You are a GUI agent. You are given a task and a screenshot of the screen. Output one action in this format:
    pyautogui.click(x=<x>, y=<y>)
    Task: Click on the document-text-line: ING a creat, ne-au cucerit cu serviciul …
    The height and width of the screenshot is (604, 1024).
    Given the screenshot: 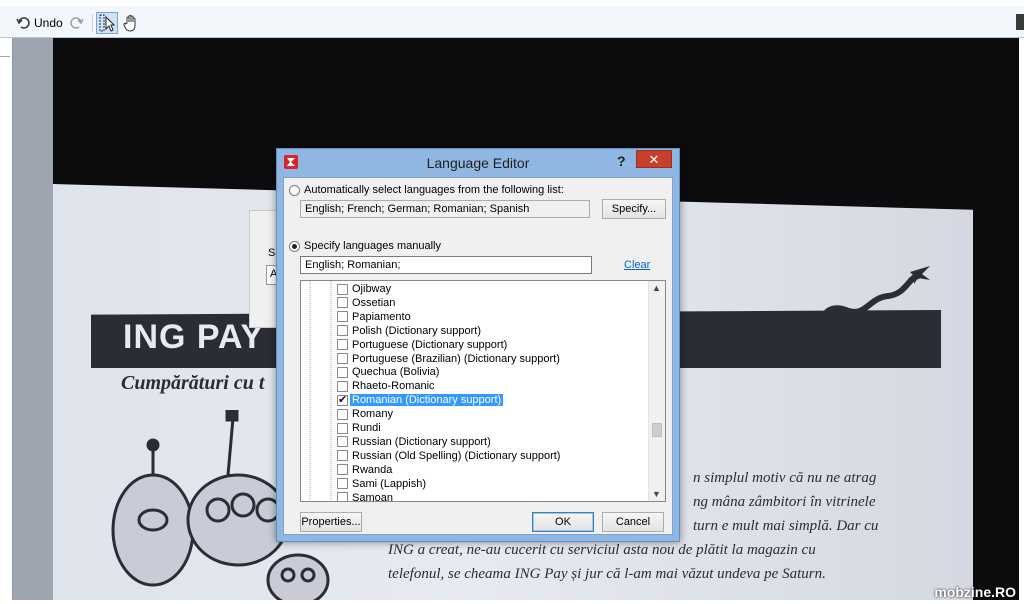 What is the action you would take?
    pyautogui.click(x=602, y=550)
    